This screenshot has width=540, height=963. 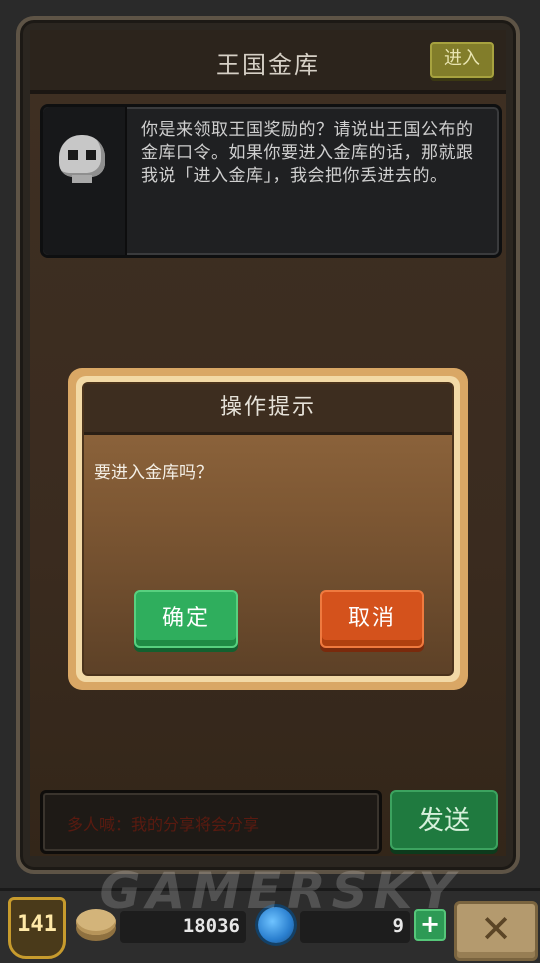 I want to click on level-badge: 141, so click(x=37, y=928).